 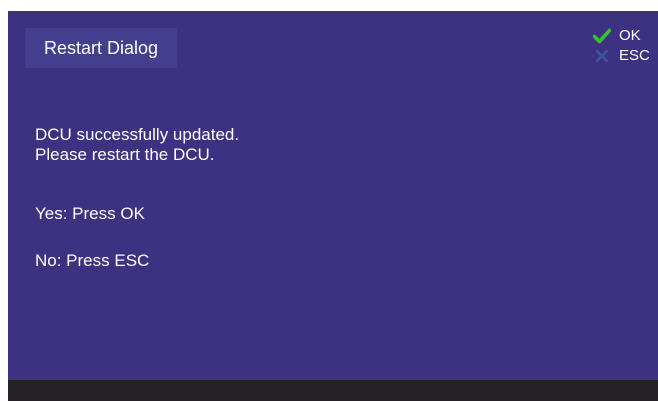 What do you see at coordinates (602, 36) in the screenshot?
I see `checkmark-icon` at bounding box center [602, 36].